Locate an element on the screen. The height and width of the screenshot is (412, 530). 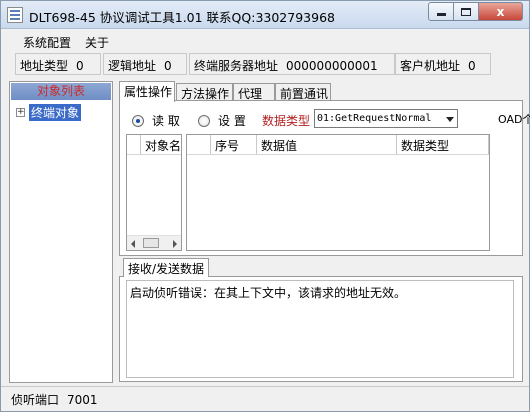
expand-icon: + is located at coordinates (20, 112).